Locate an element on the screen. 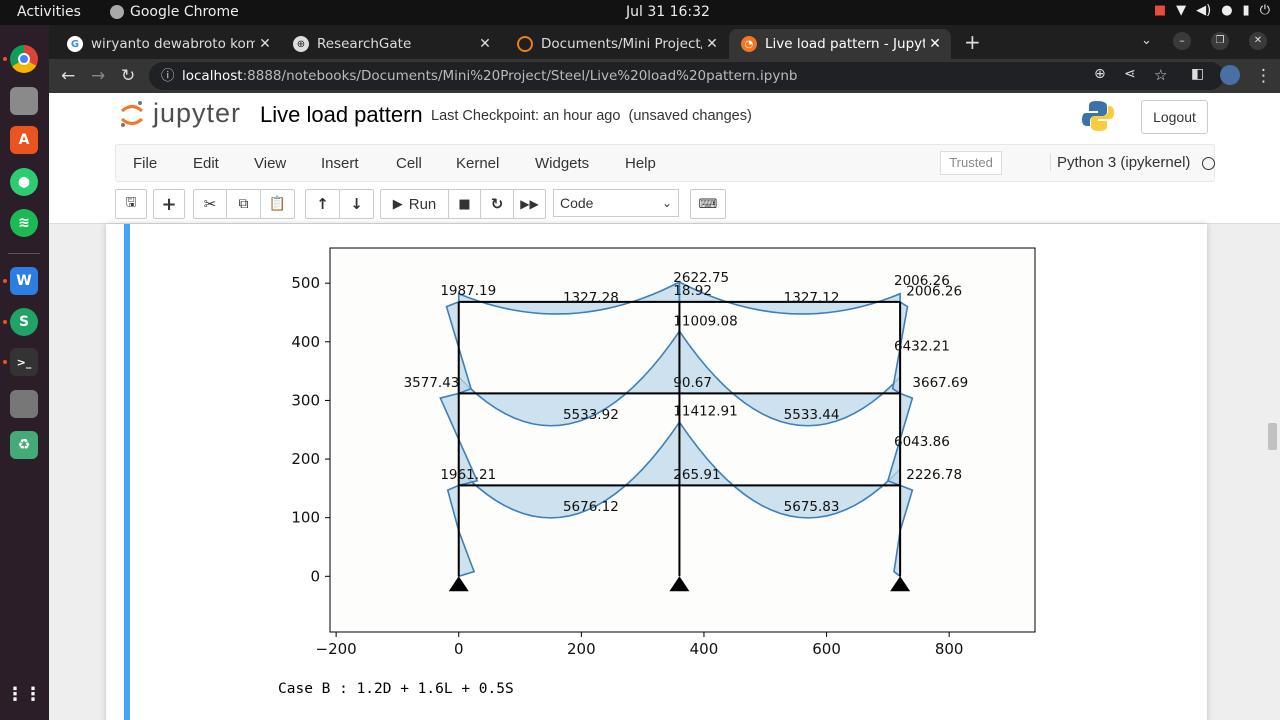  paste-button: 📋 is located at coordinates (277, 204).